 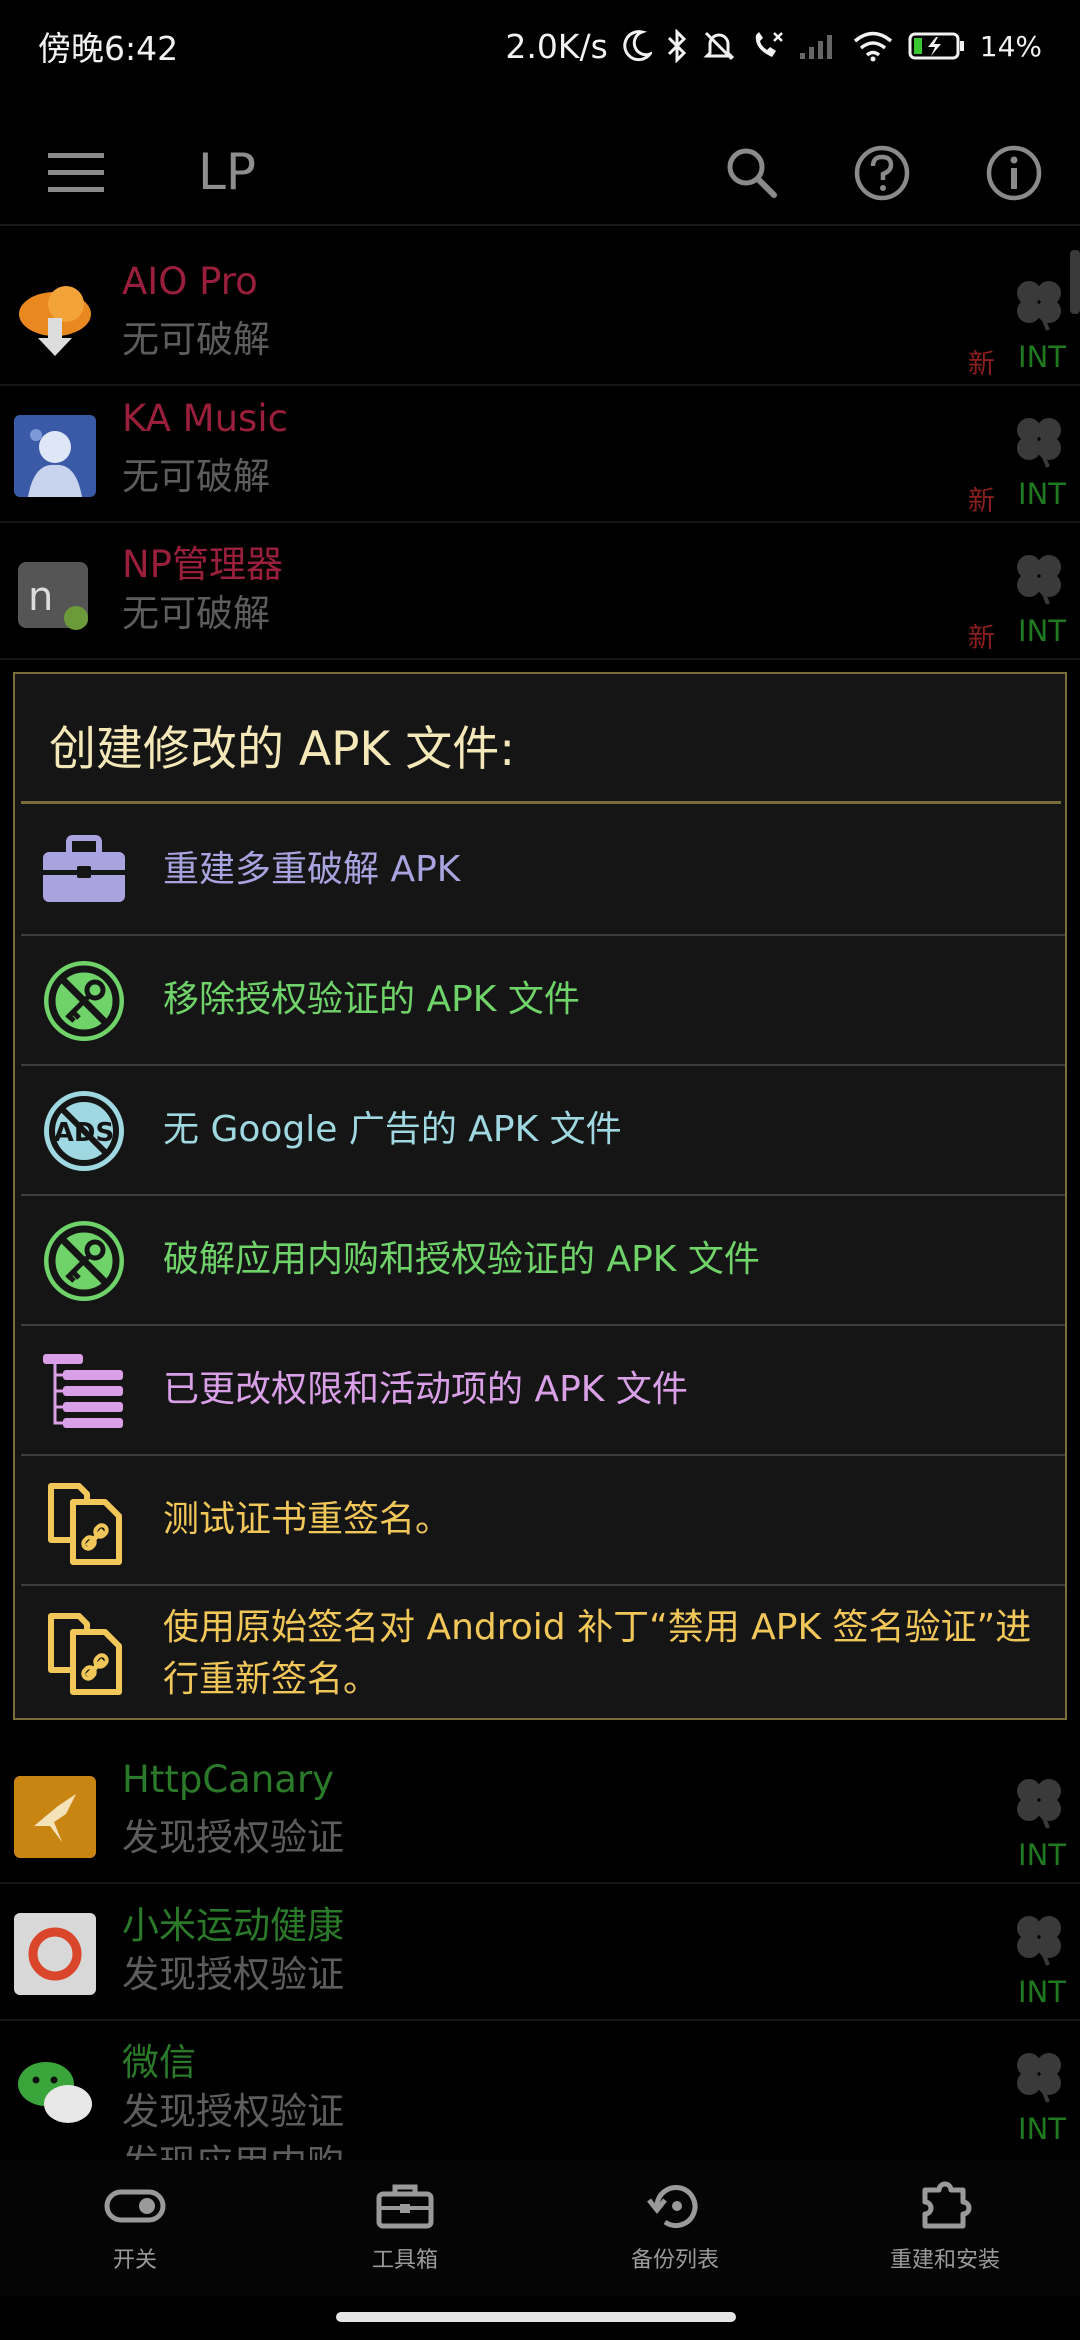 I want to click on nav-rebuild-install: 重建和安装, so click(x=945, y=2240).